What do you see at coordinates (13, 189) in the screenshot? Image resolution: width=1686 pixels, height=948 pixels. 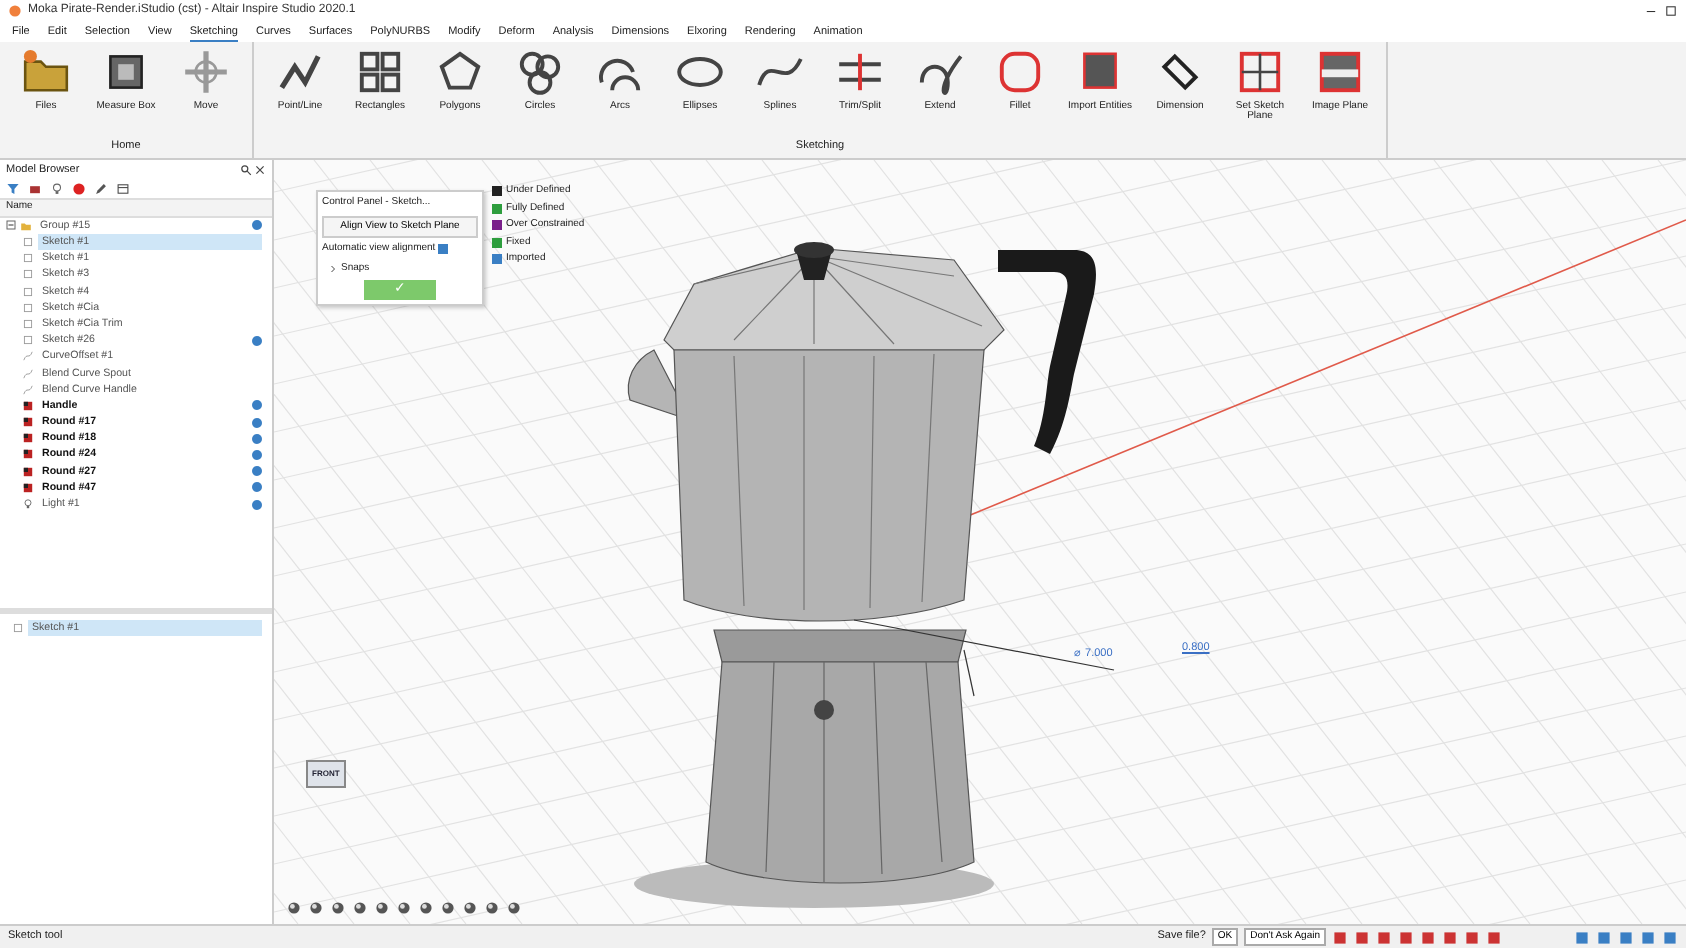 I see `filter-icon` at bounding box center [13, 189].